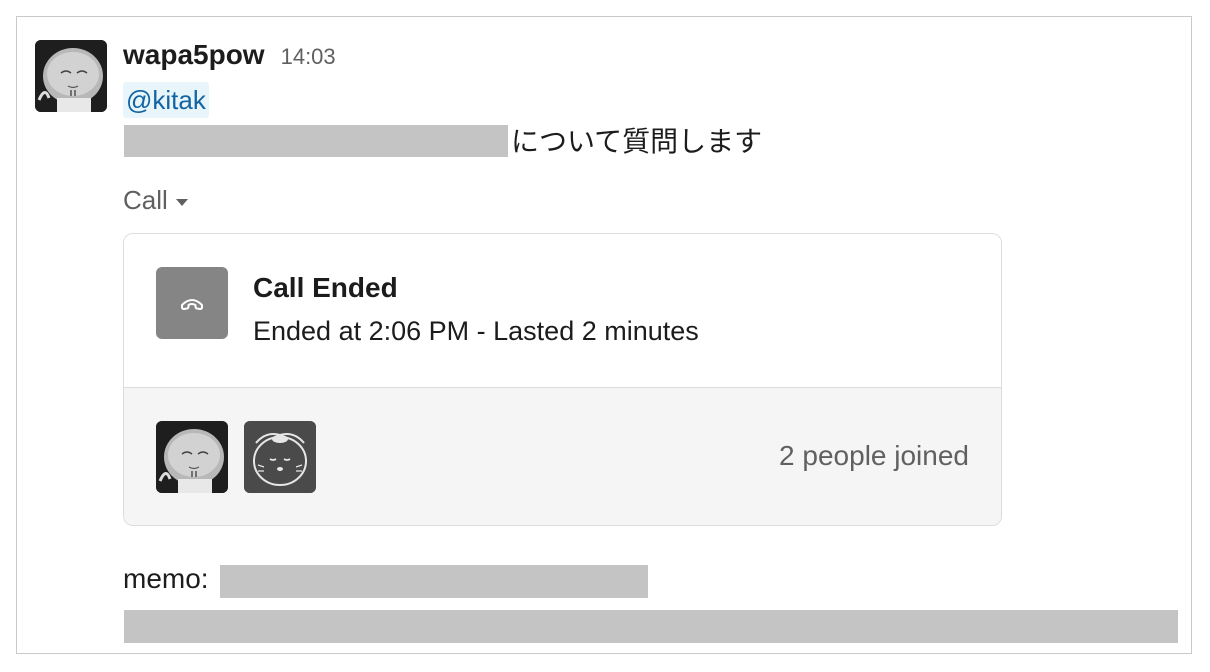  What do you see at coordinates (166, 578) in the screenshot?
I see `memo-label: memo:` at bounding box center [166, 578].